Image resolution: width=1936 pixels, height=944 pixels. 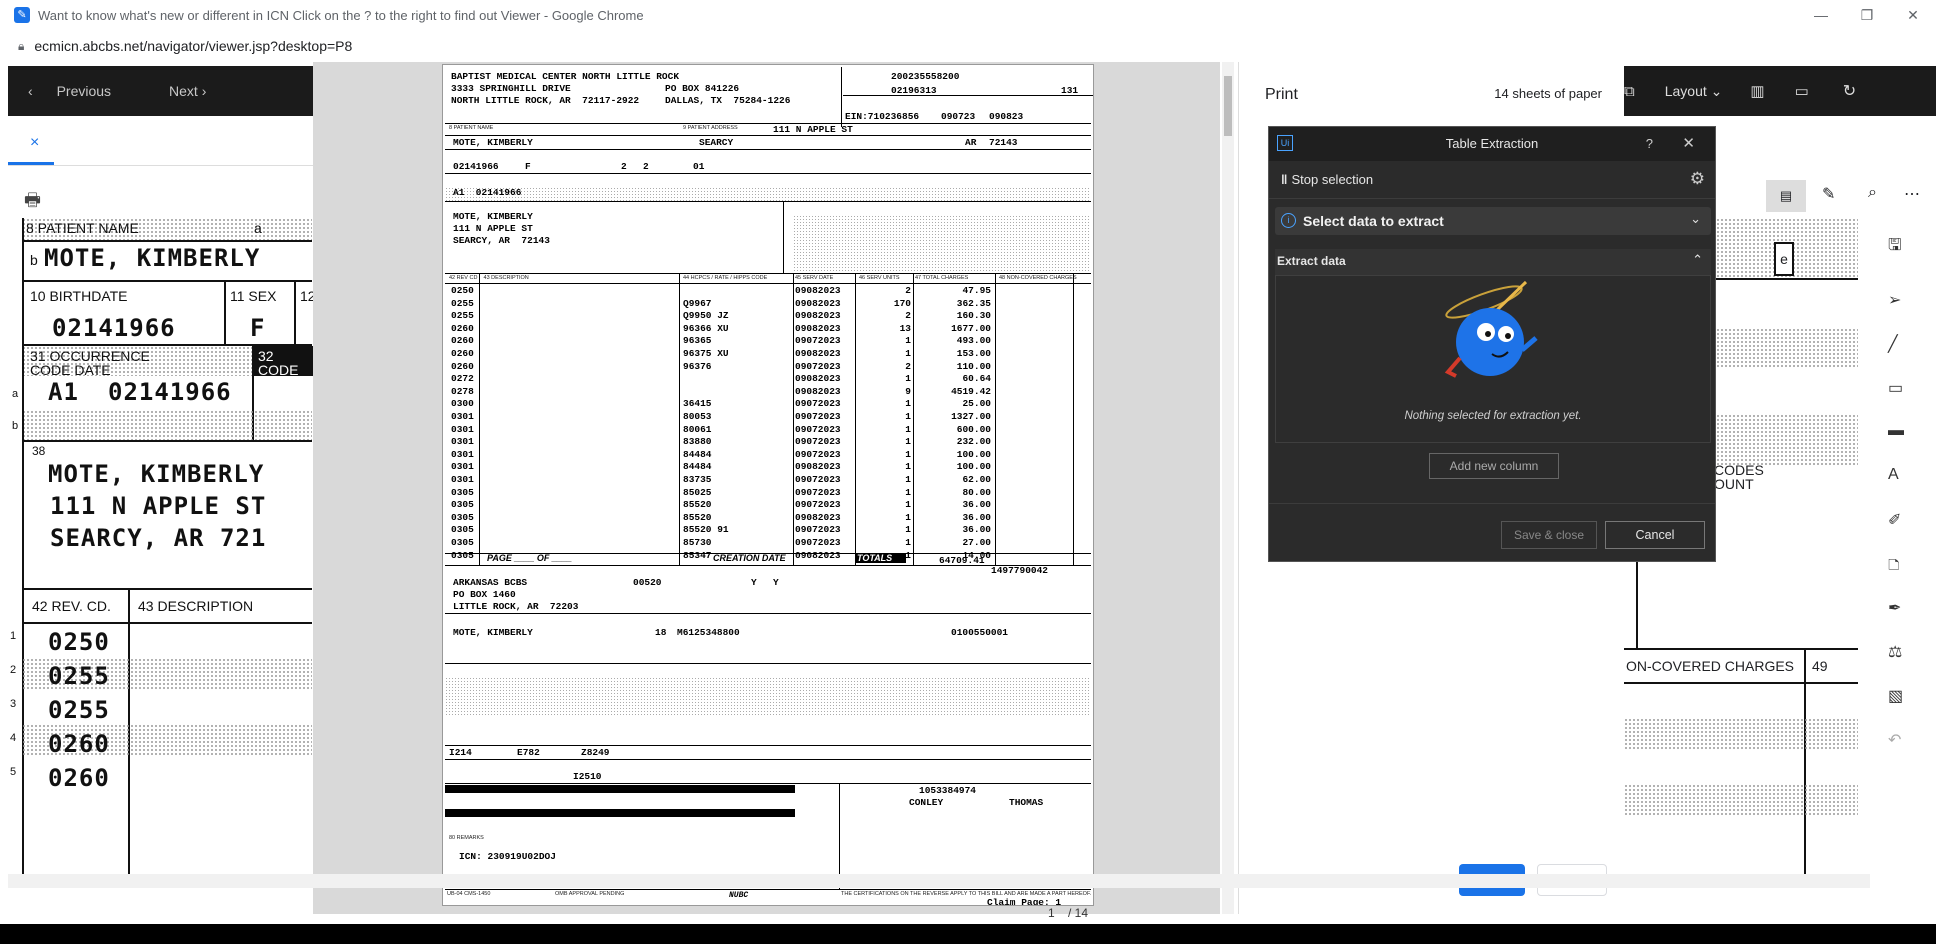 I want to click on line-hcpcs: 83735, so click(x=697, y=479).